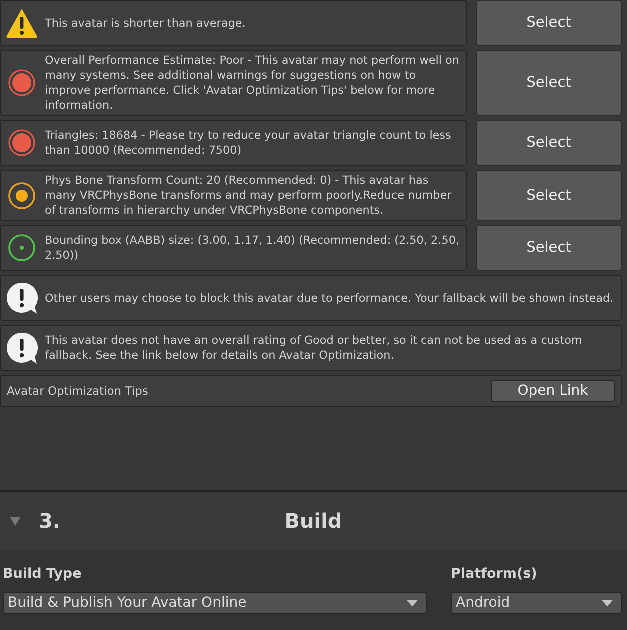 The height and width of the screenshot is (630, 627). I want to click on collapse-triangle-icon, so click(15, 521).